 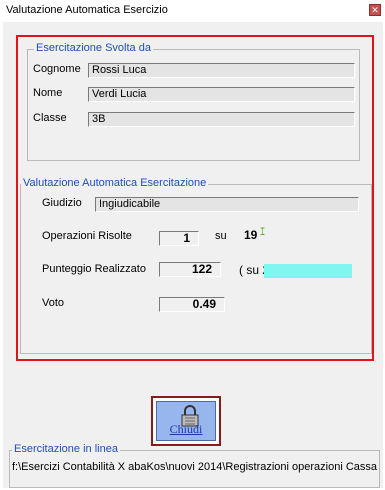 I want to click on close-button: ✕, so click(x=375, y=10).